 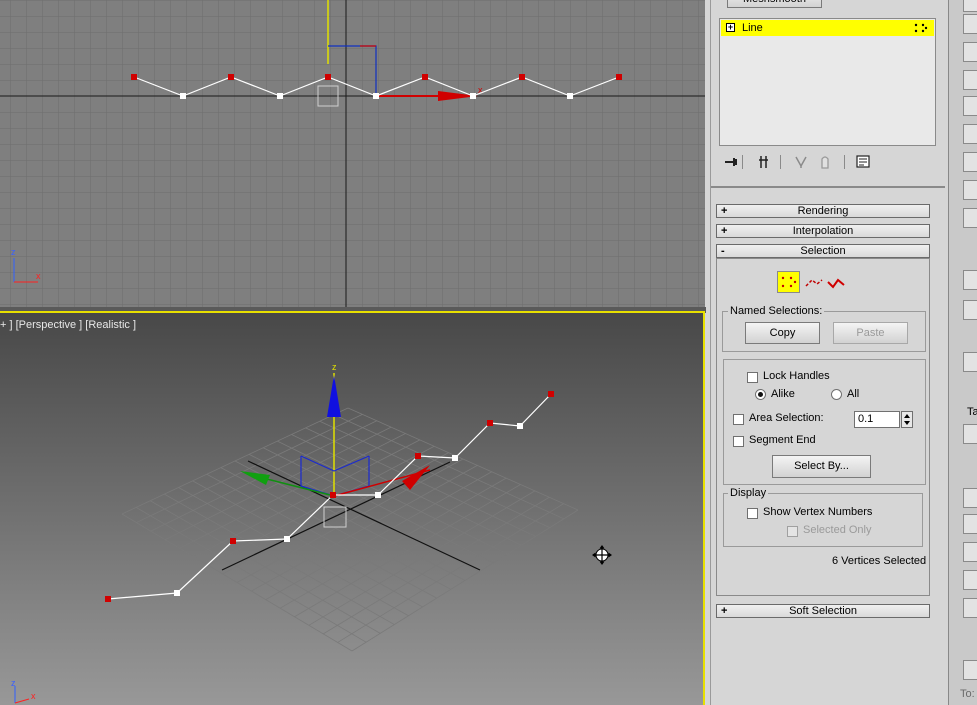 What do you see at coordinates (818, 512) in the screenshot?
I see `show-vertex-numbers-label: Show Vertex Numbers` at bounding box center [818, 512].